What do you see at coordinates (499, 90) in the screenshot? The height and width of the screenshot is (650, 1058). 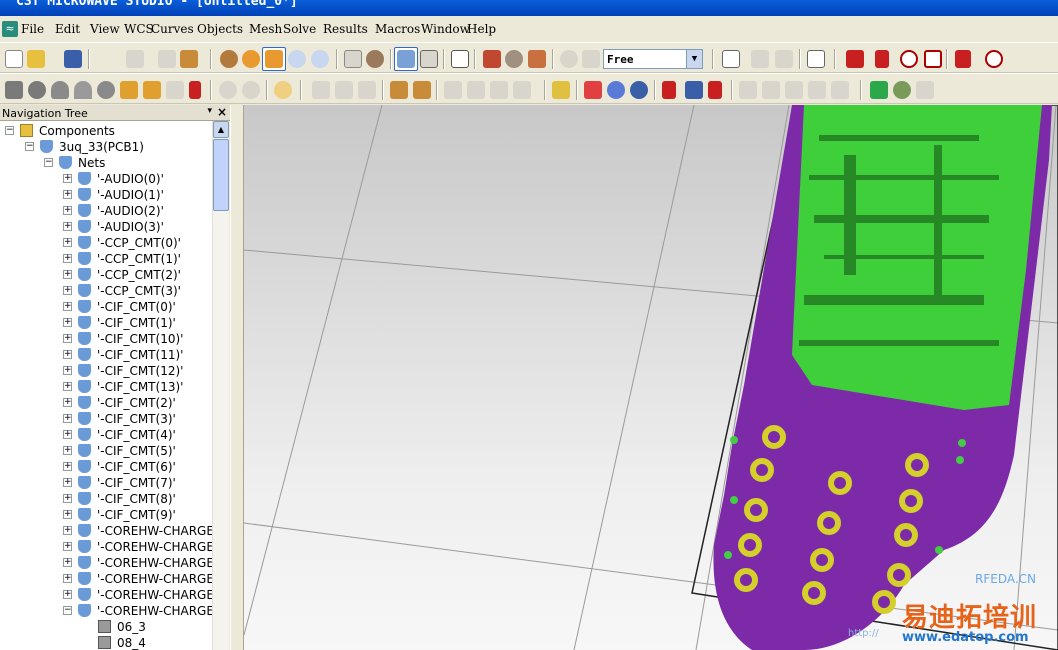 I see `curve-point-icon` at bounding box center [499, 90].